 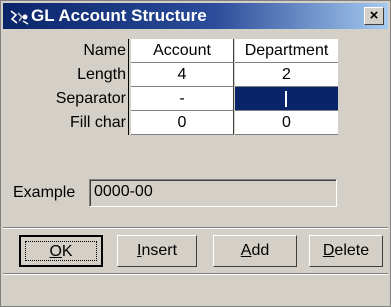 I want to click on text-cursor, so click(x=286, y=99).